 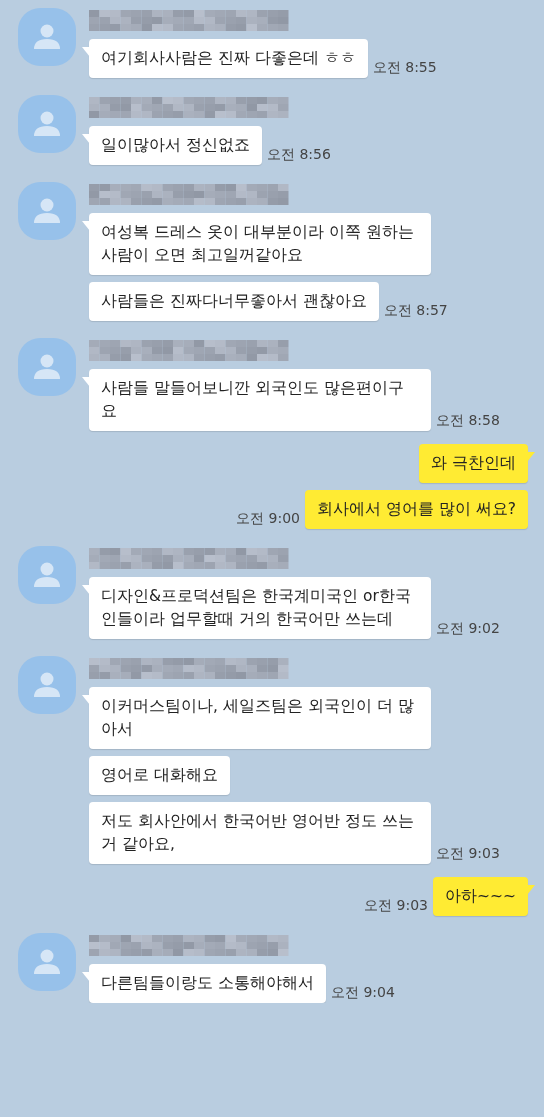 What do you see at coordinates (175, 145) in the screenshot?
I see `message-bubble: 일이많아서 정신없죠` at bounding box center [175, 145].